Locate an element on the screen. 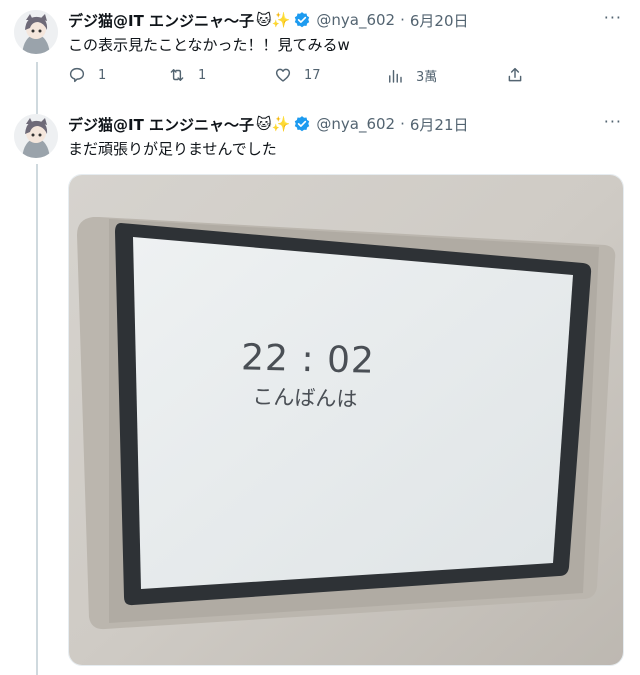 The image size is (640, 675). retweet-count: 1 is located at coordinates (202, 75).